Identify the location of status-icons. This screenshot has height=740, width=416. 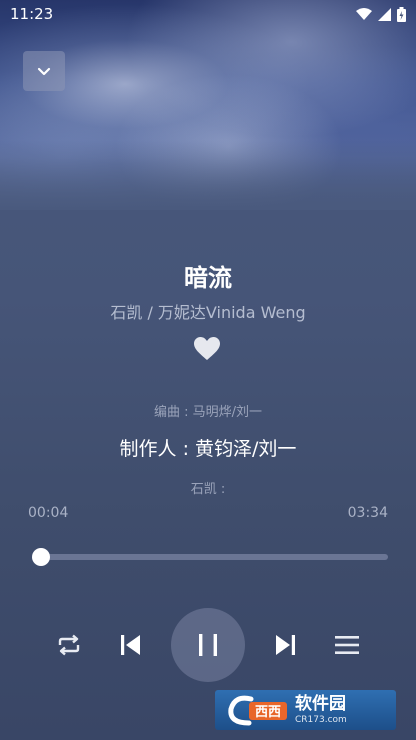
(381, 14).